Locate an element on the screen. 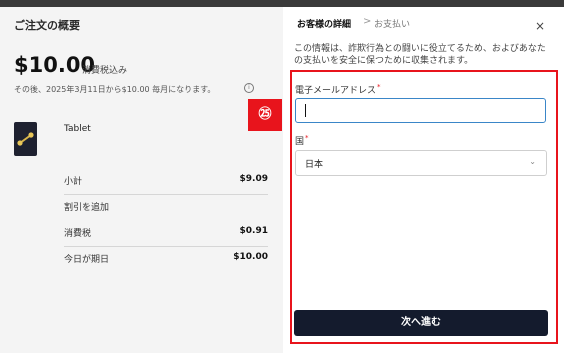 Image resolution: width=564 pixels, height=353 pixels. subtotal-label: 小計 is located at coordinates (73, 182).